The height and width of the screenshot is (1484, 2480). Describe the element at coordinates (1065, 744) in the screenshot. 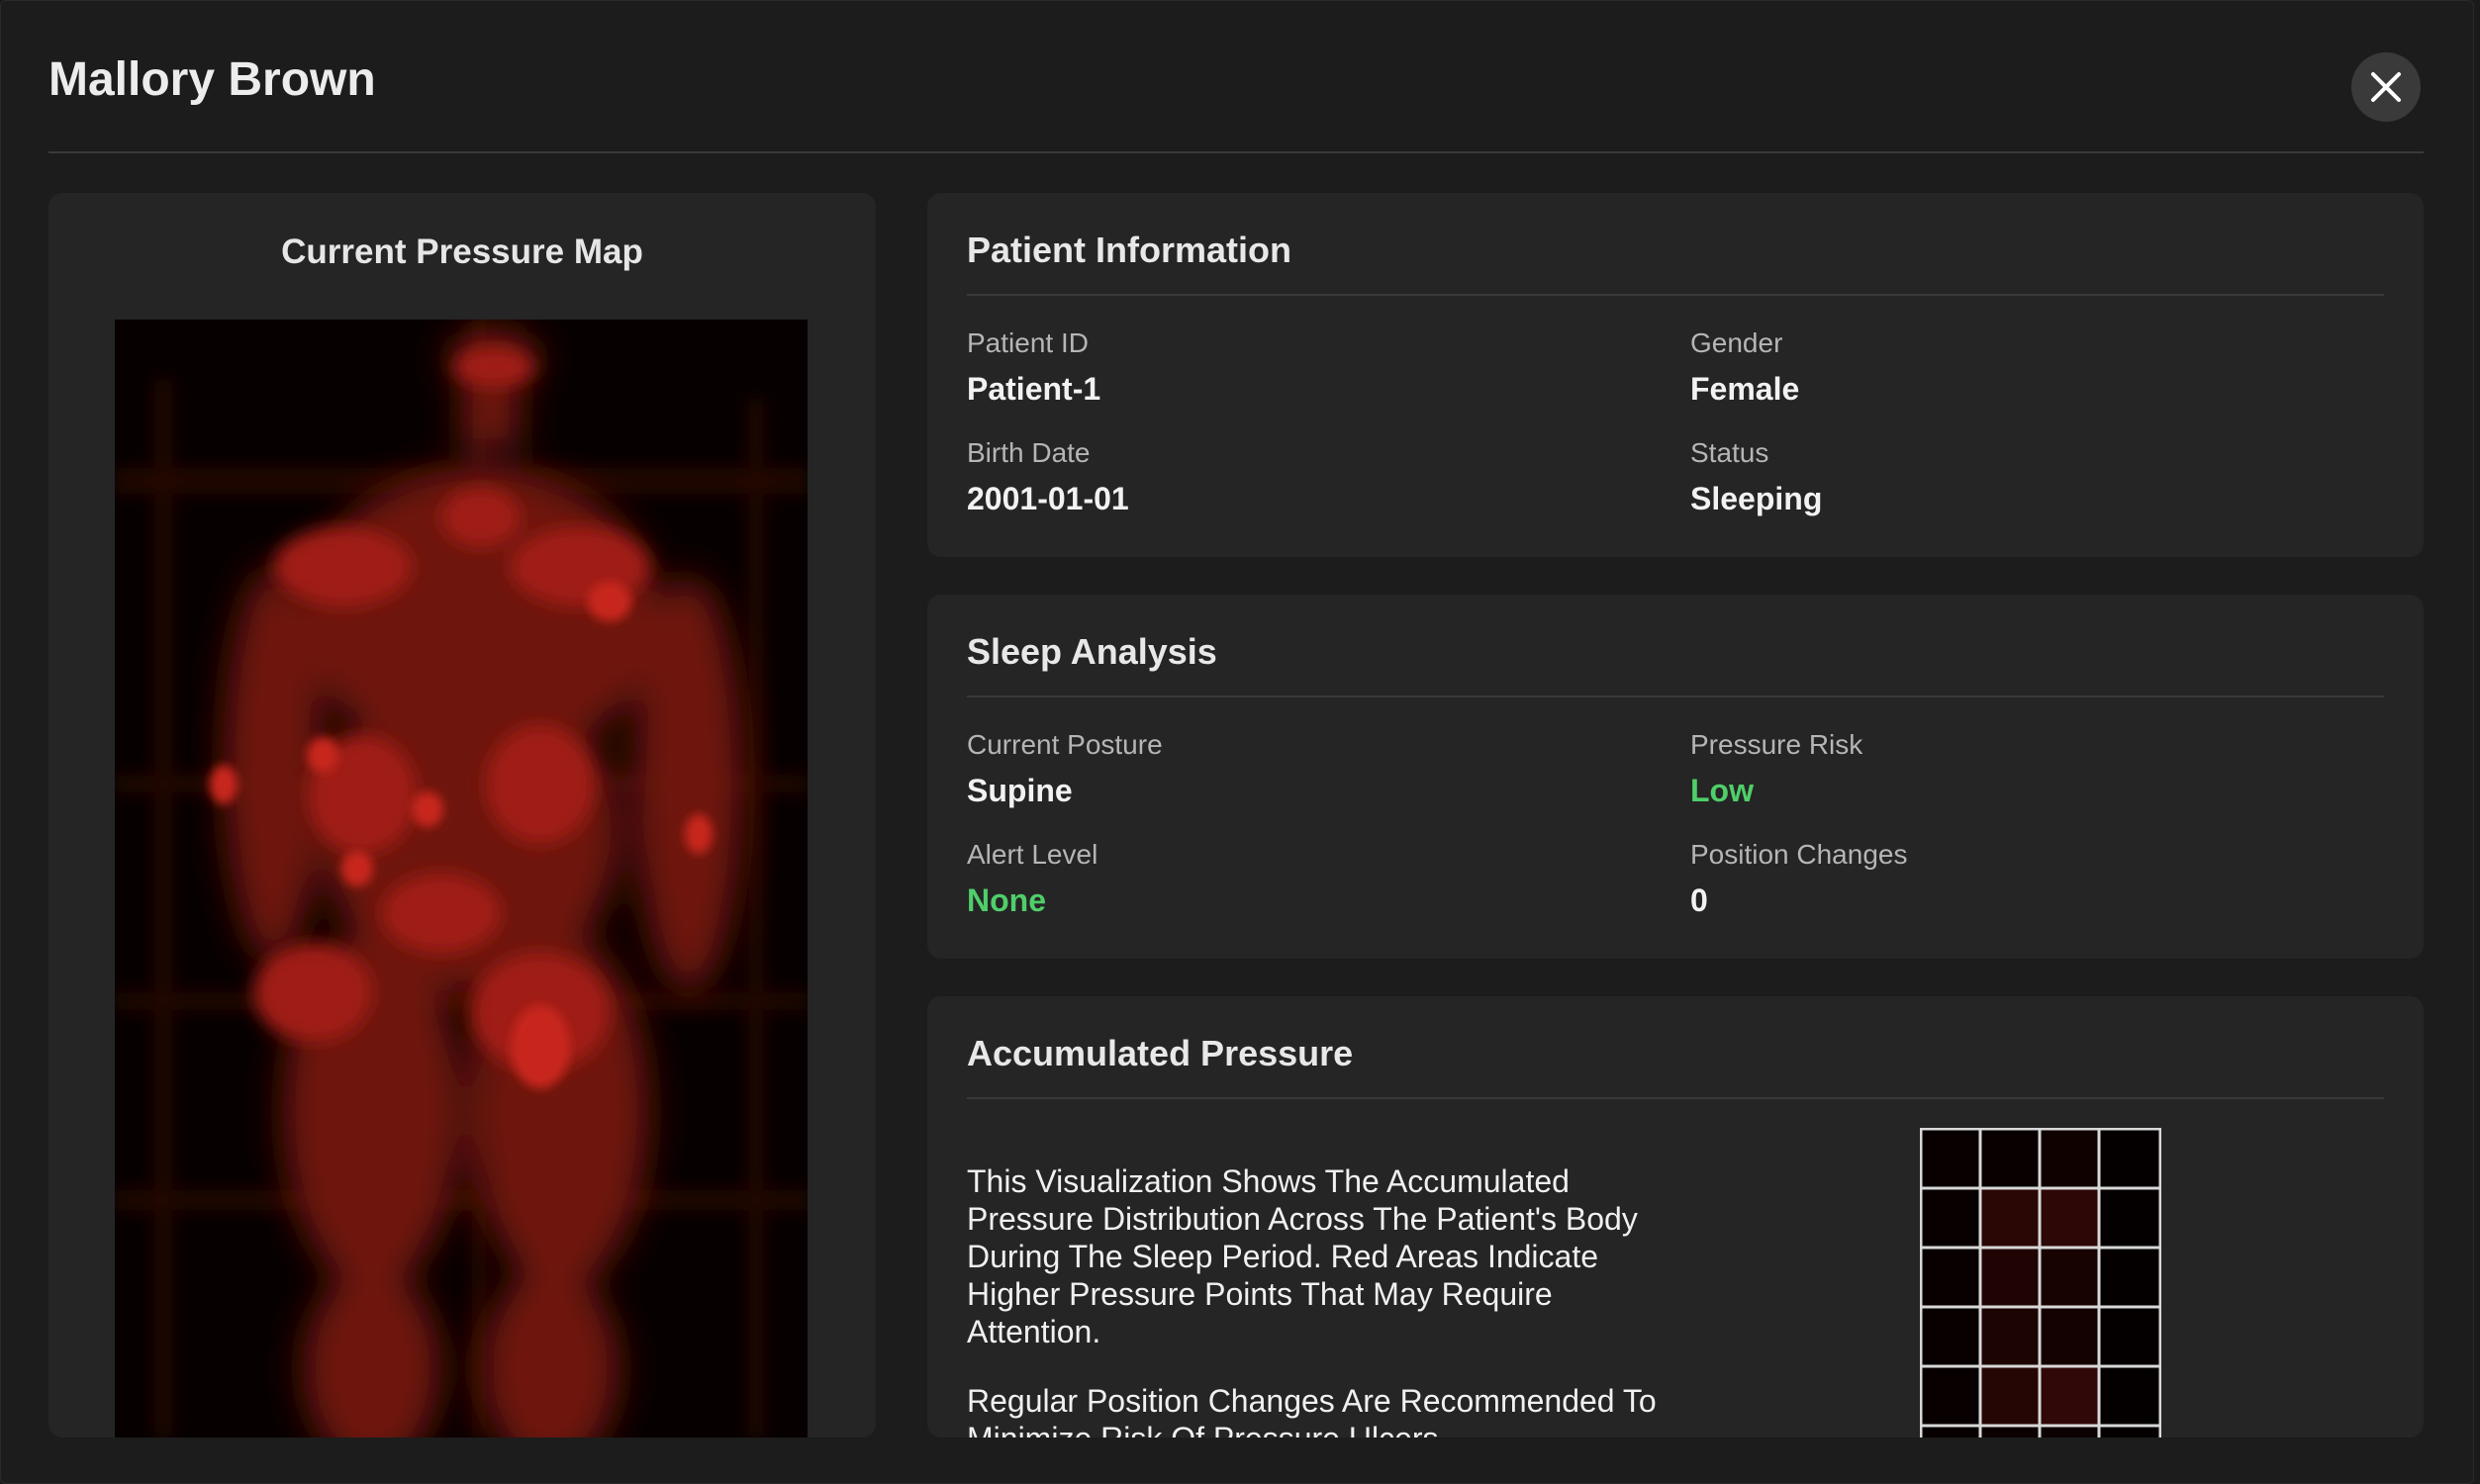

I see `current-posture-label: Current Posture` at that location.